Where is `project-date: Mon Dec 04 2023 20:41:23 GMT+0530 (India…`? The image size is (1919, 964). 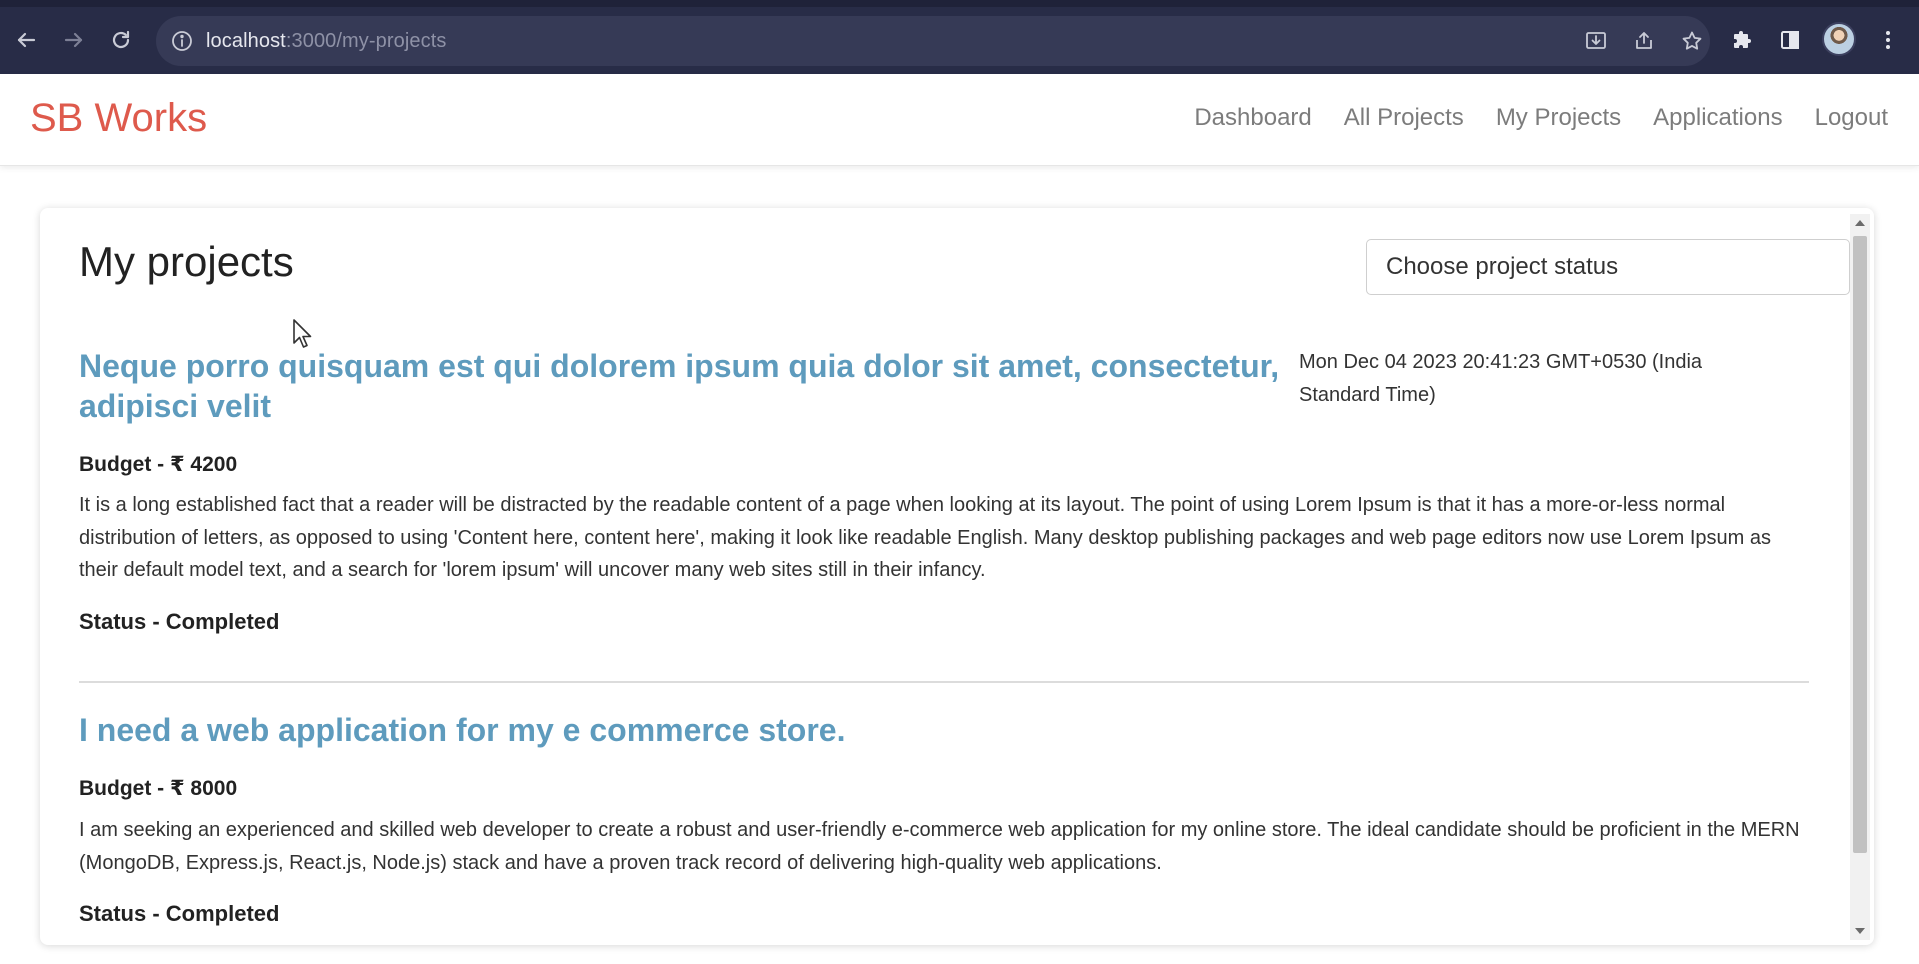
project-date: Mon Dec 04 2023 20:41:23 GMT+0530 (India… is located at coordinates (1501, 378).